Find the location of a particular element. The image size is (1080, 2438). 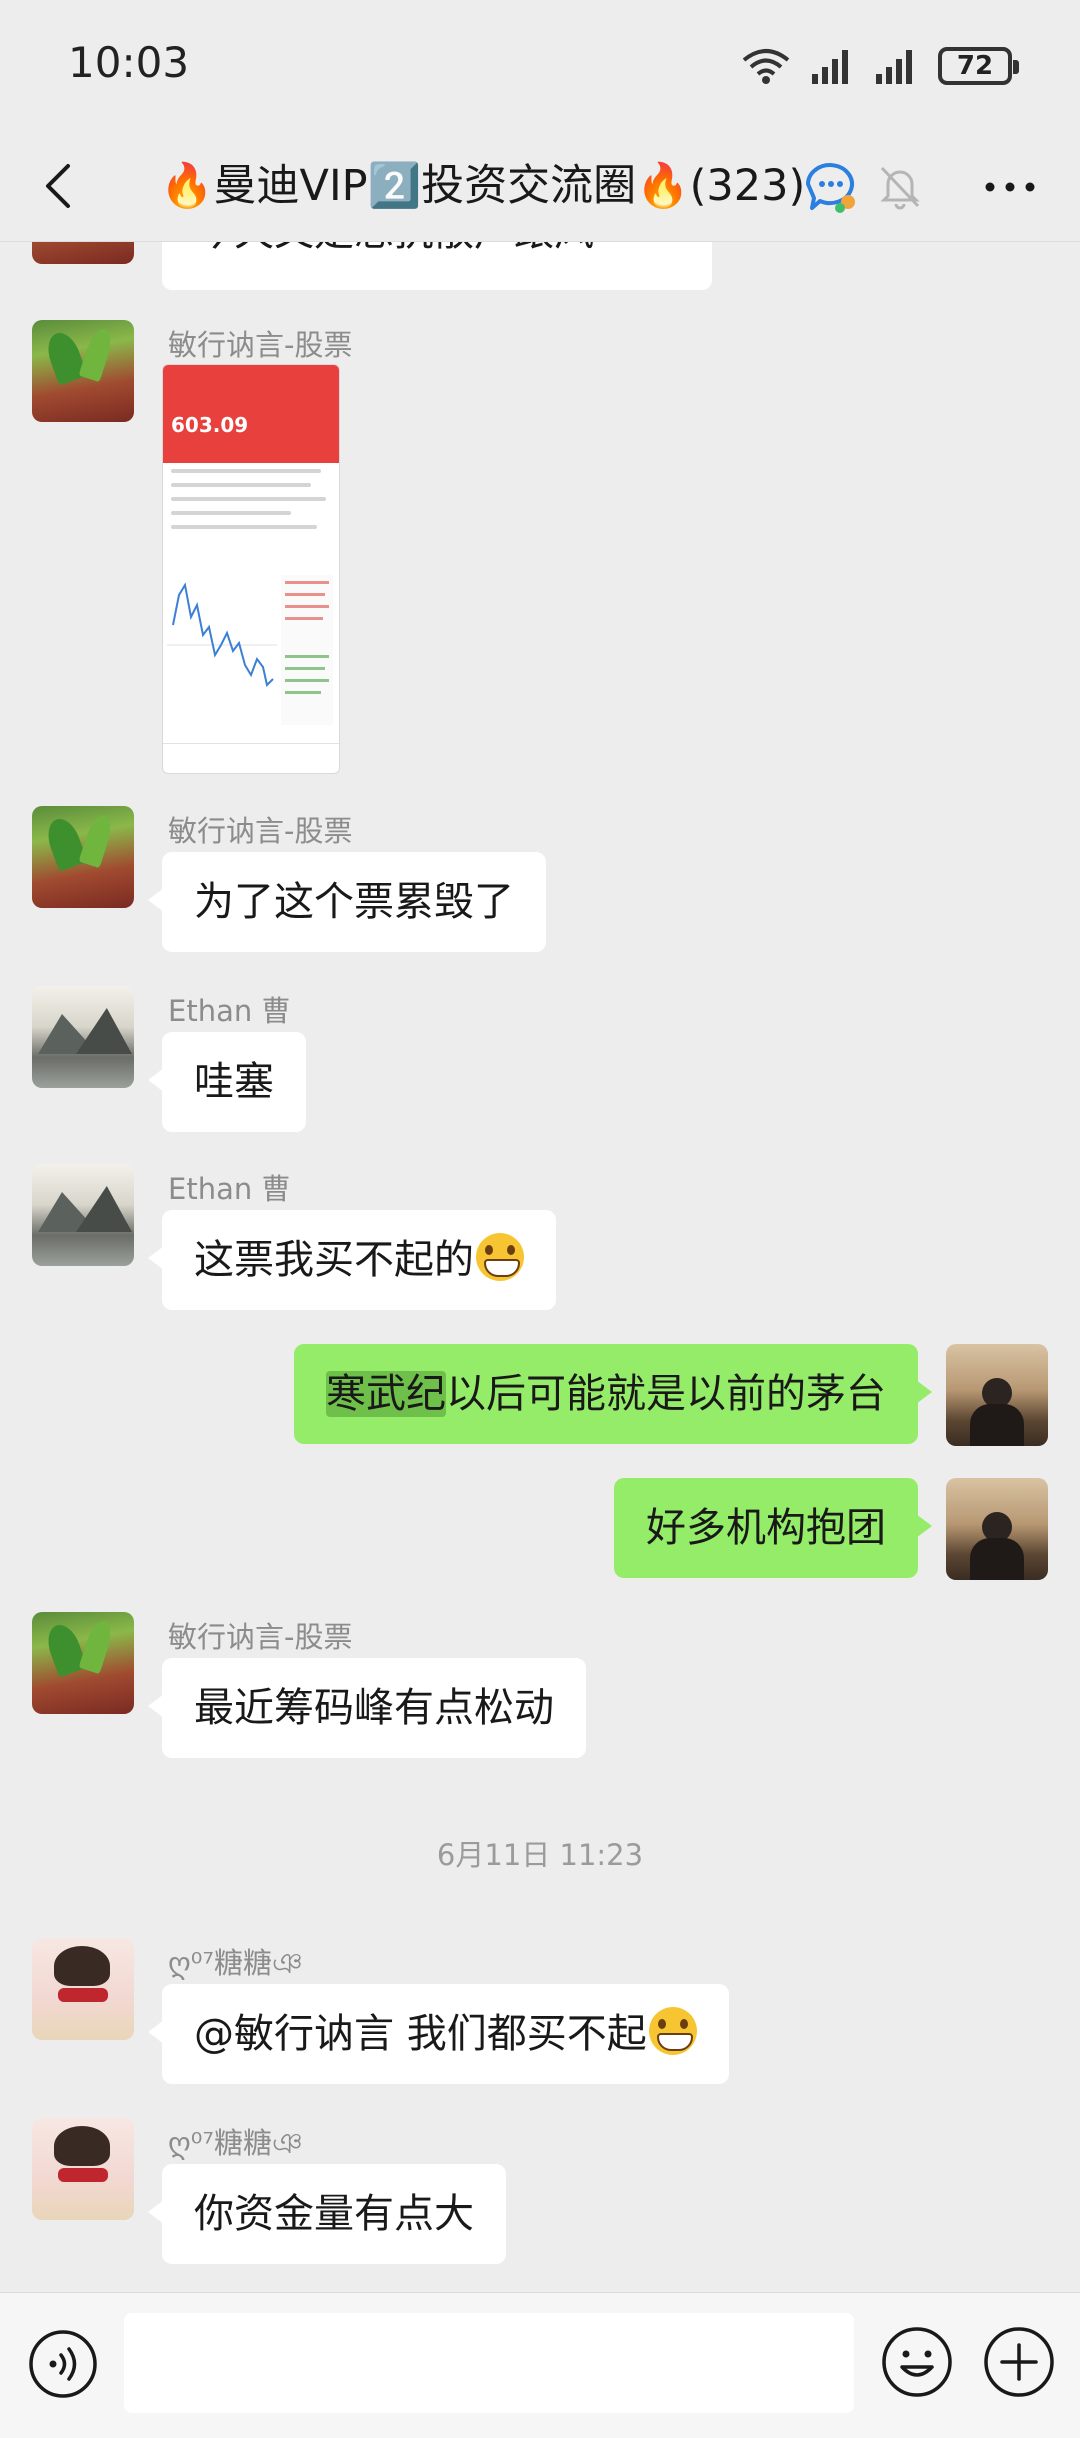

stock-table is located at coordinates (251, 504).